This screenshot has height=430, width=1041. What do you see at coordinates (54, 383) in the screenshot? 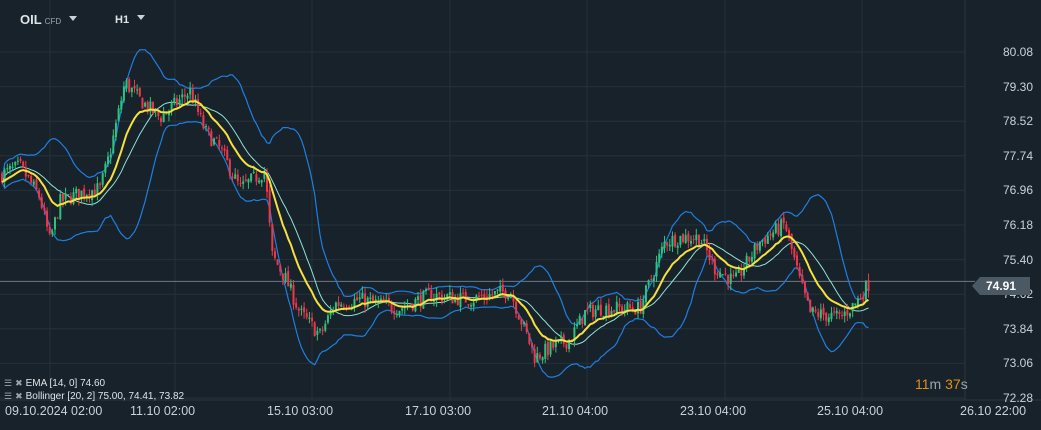
I see `legend-ema: ☰ ✖ EMA [14, 0] 74.60` at bounding box center [54, 383].